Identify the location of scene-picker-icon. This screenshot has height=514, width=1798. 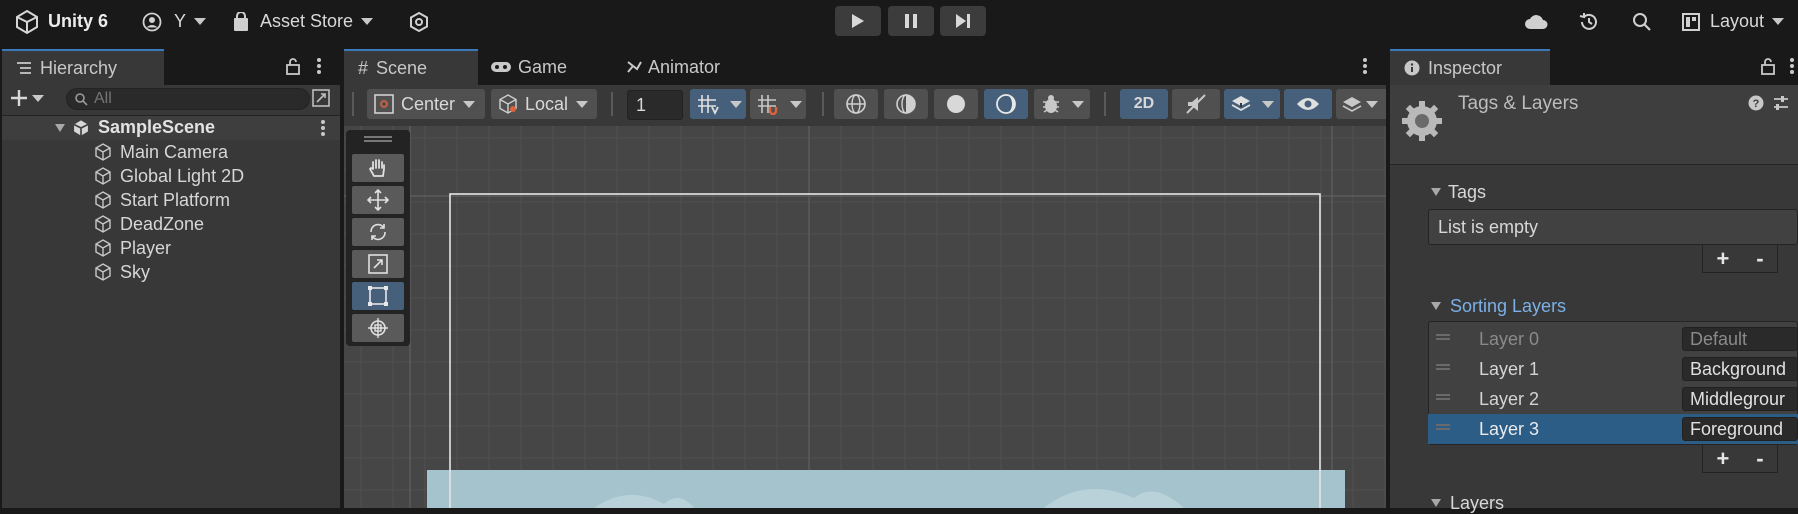
(321, 100).